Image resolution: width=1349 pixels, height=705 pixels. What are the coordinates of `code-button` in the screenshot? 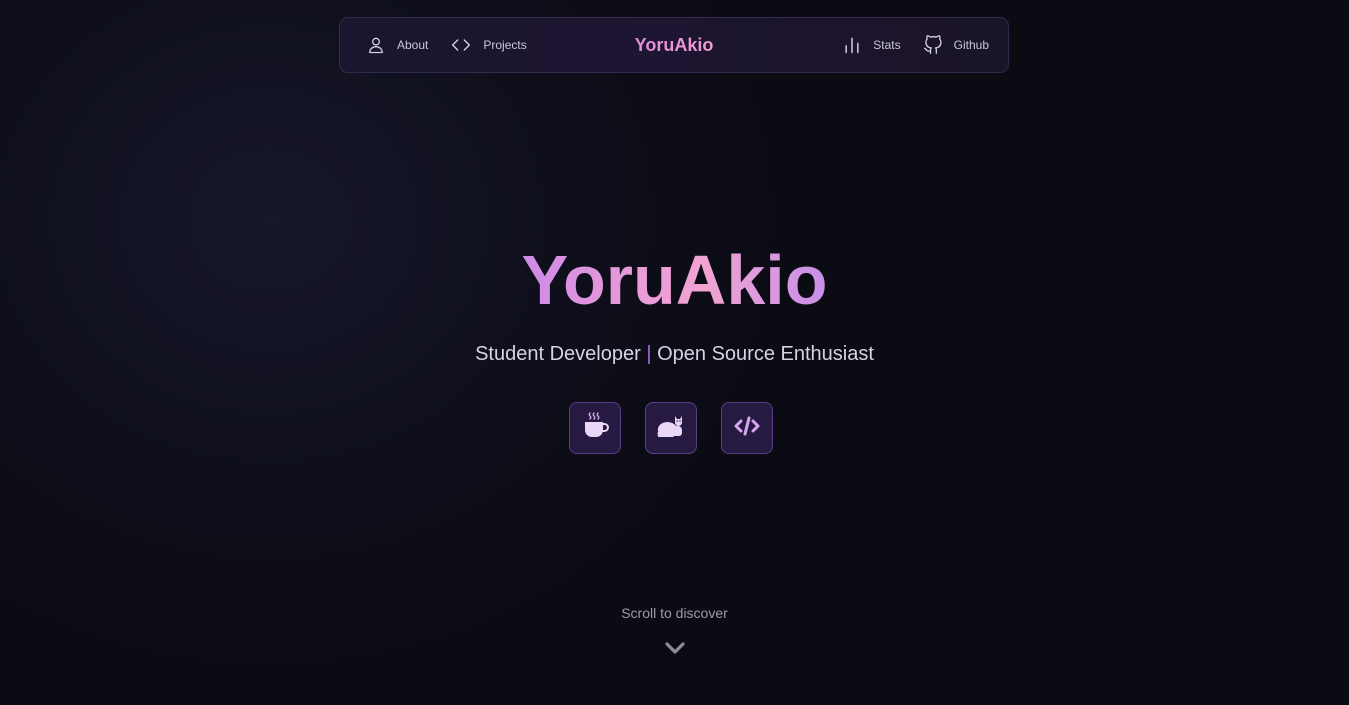 It's located at (747, 428).